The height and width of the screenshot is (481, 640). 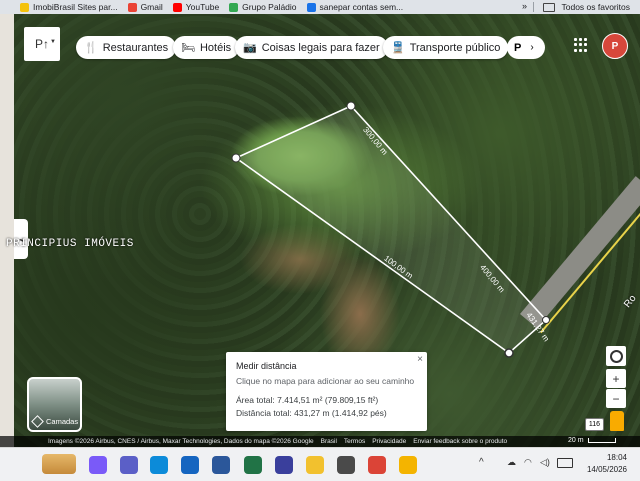 I want to click on youtube-icon, so click(x=177, y=7).